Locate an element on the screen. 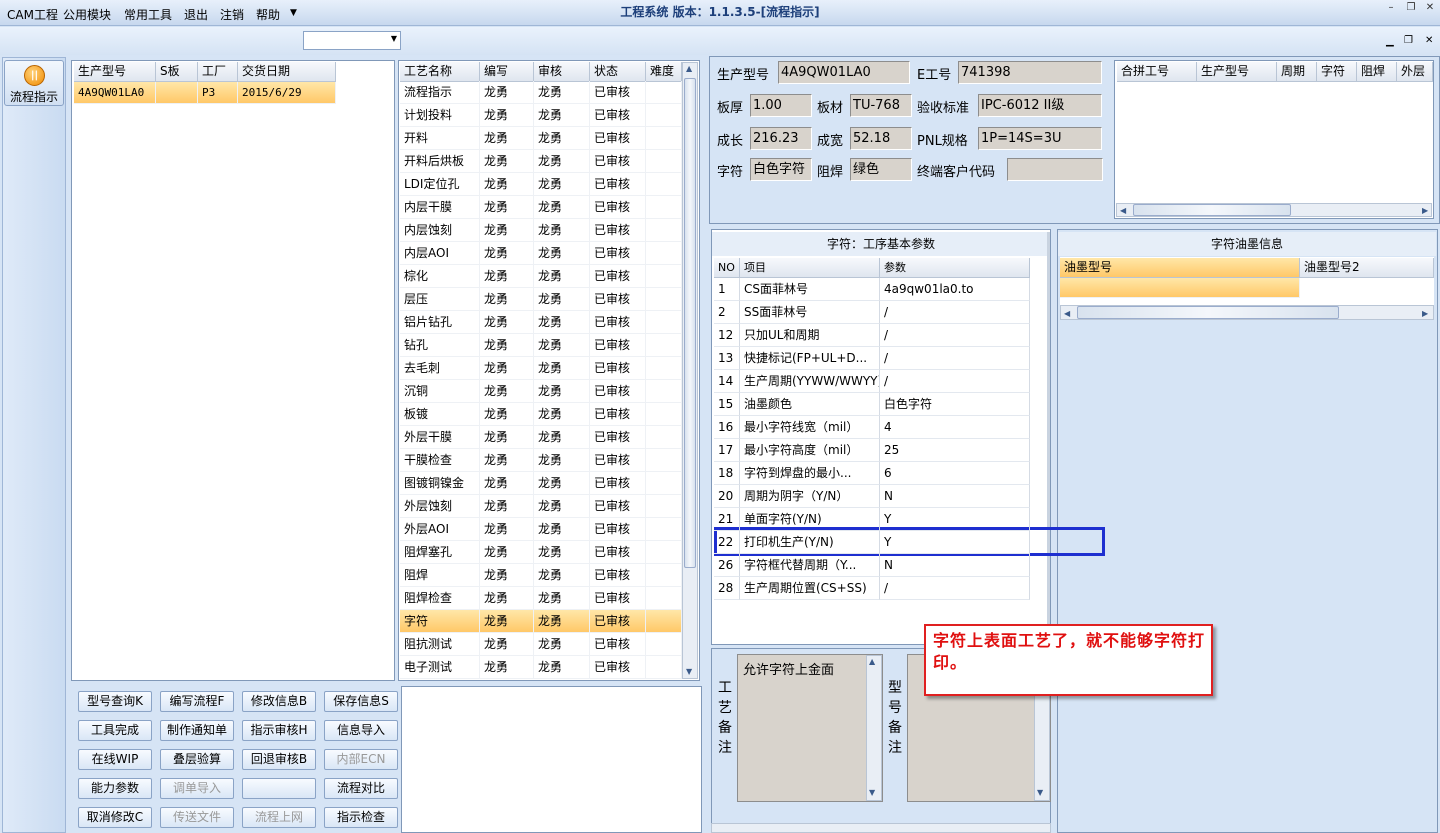 The image size is (1440, 833). process-cell: 字符 is located at coordinates (440, 621).